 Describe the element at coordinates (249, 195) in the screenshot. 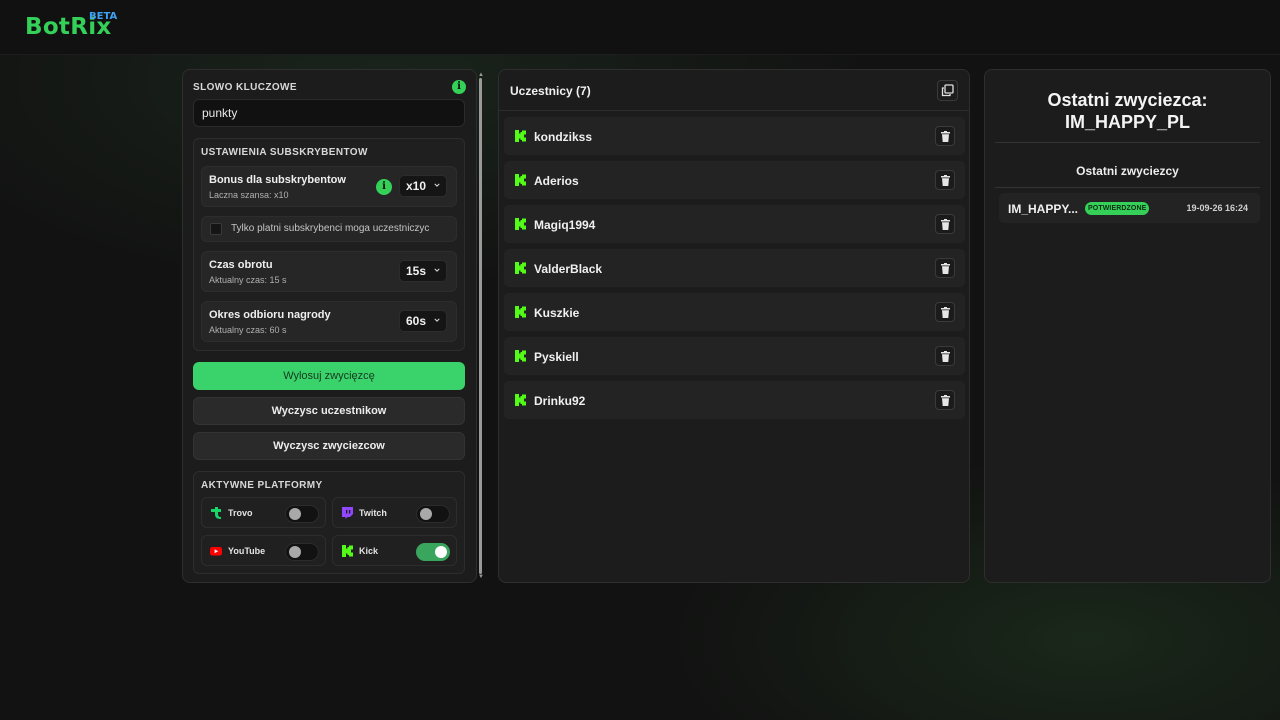

I see `subscriber-bonus-subtitle: Laczna szansa: x10` at that location.